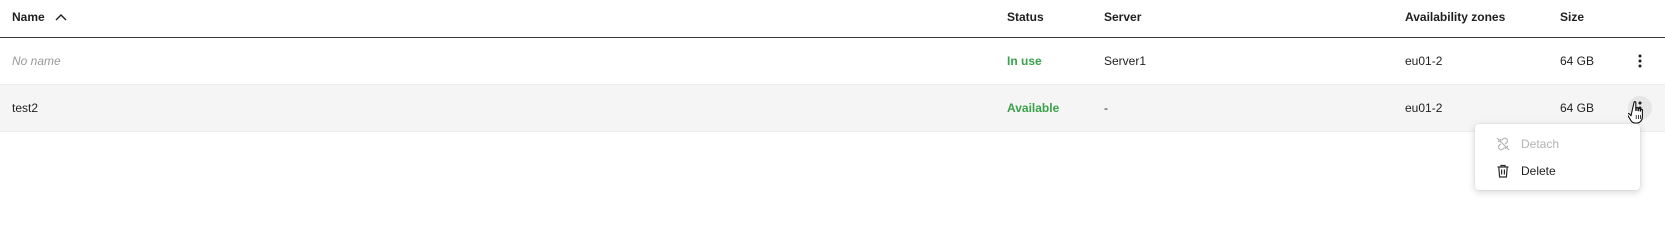 This screenshot has height=240, width=1665. I want to click on menu-item-delete: Delete, so click(1557, 170).